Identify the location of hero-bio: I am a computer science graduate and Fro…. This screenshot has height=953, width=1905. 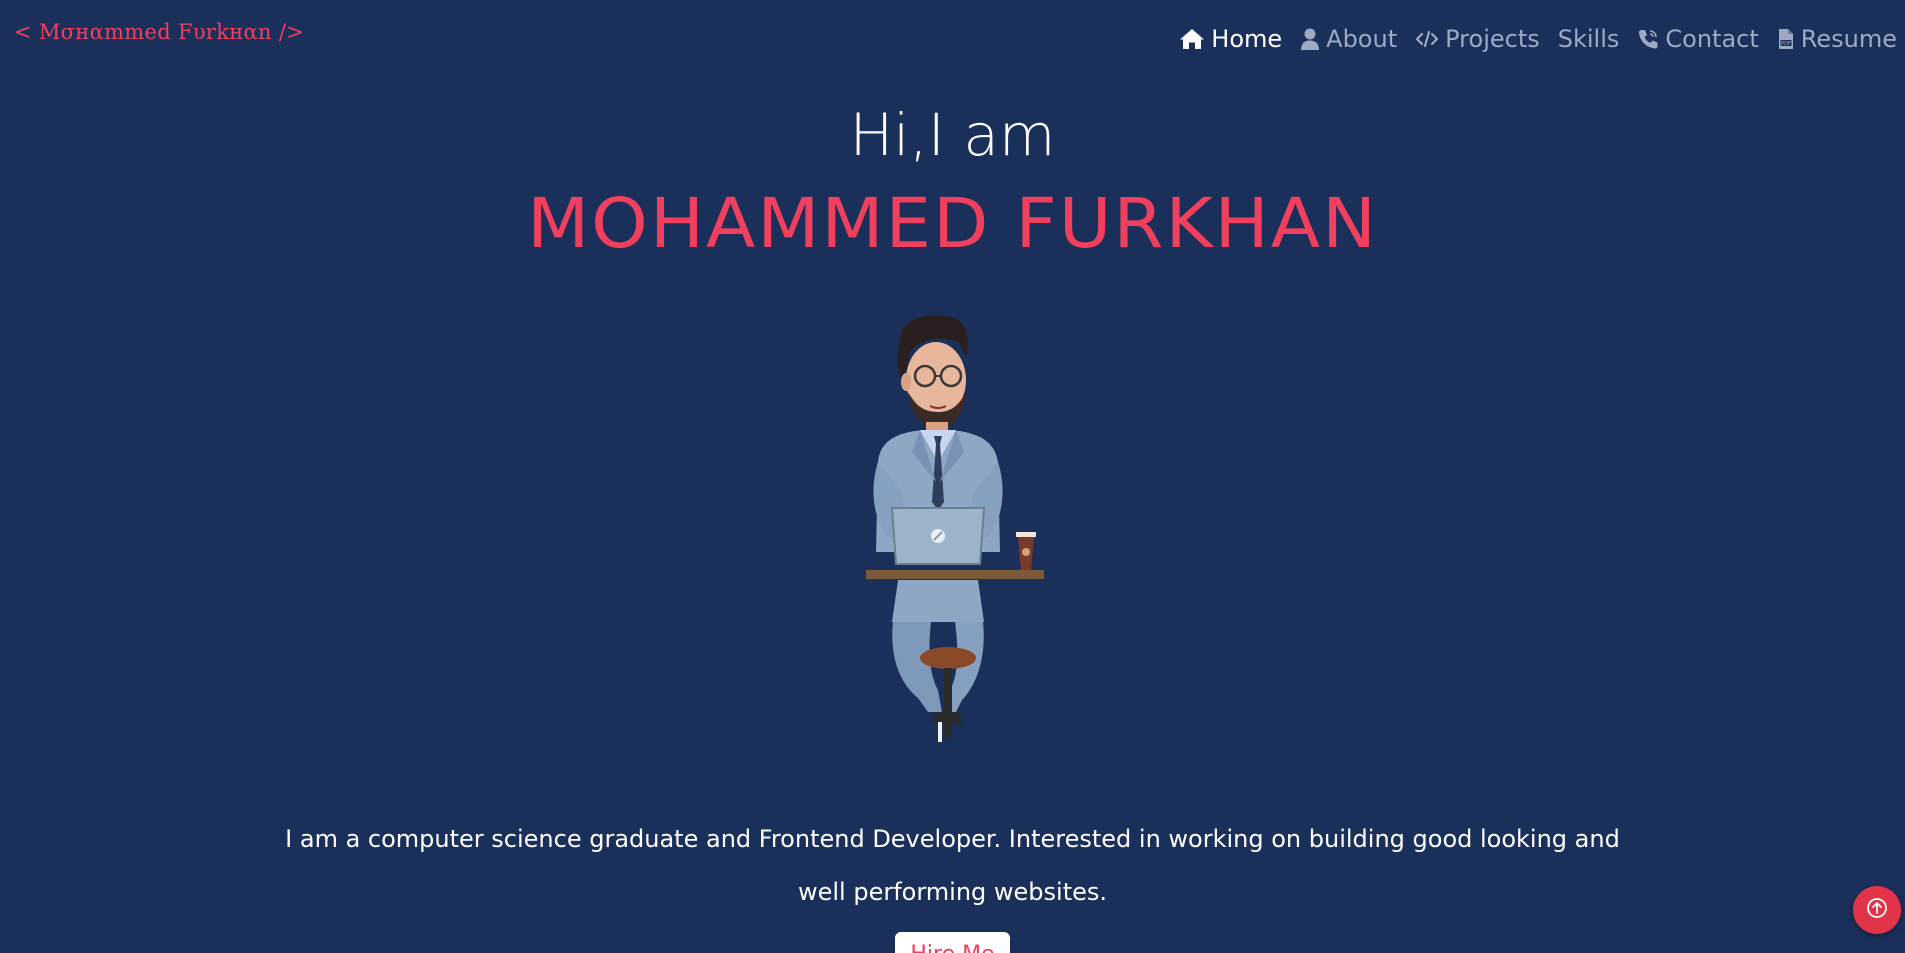
(952, 865).